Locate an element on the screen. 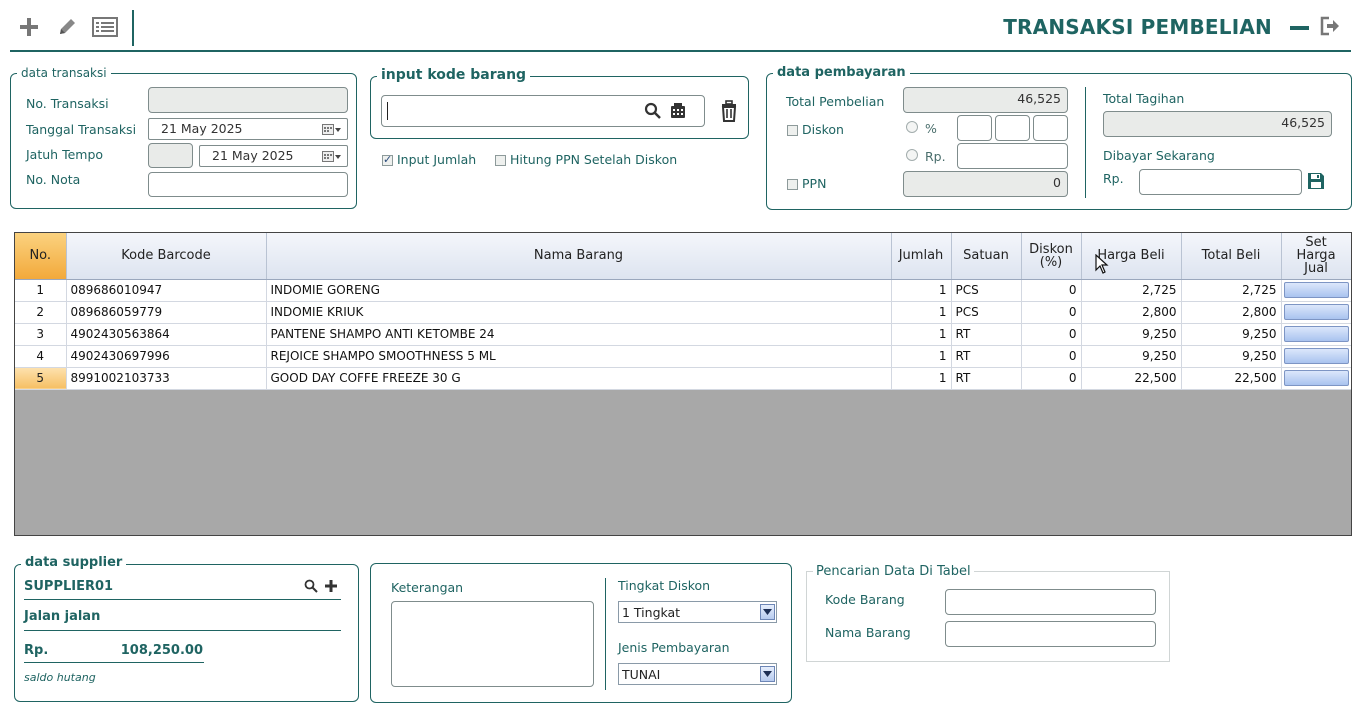 The image size is (1365, 718). minimize-icon is located at coordinates (1299, 28).